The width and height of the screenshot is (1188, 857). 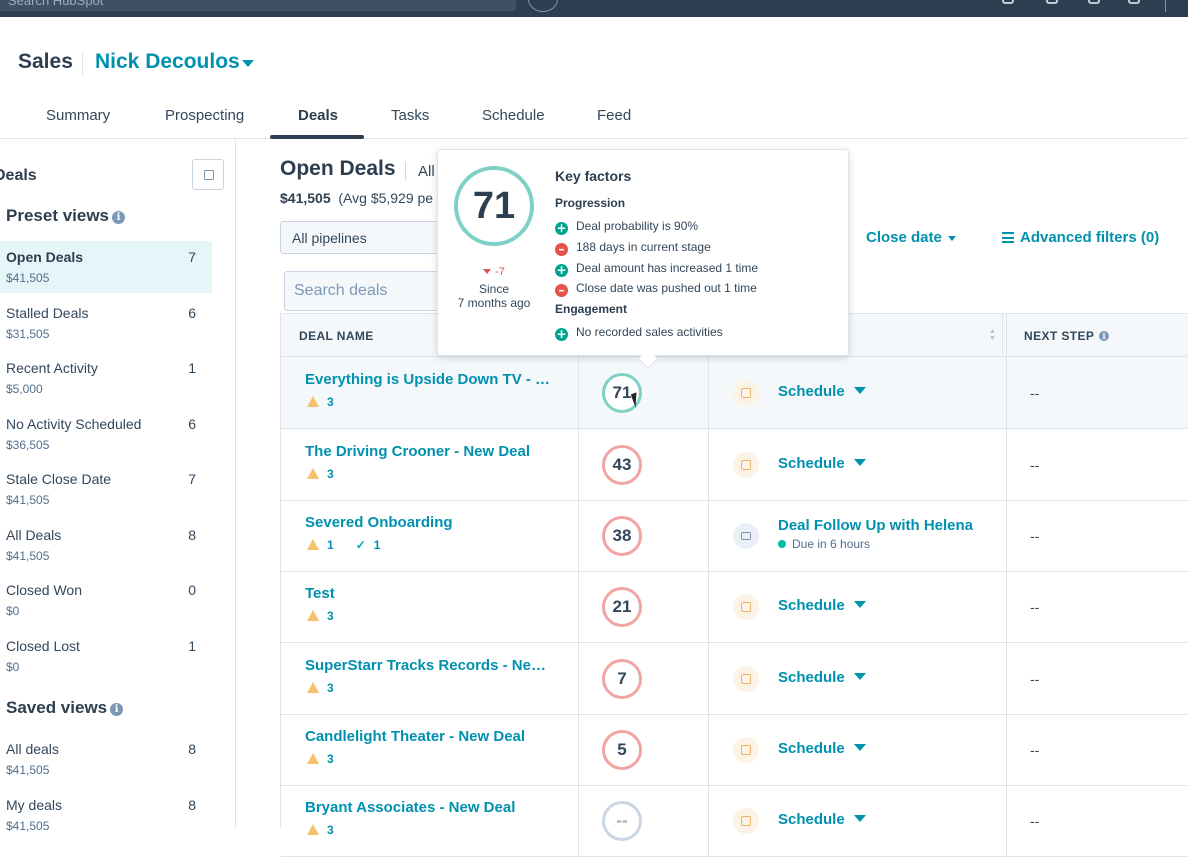 I want to click on deal-score: 5, so click(x=622, y=750).